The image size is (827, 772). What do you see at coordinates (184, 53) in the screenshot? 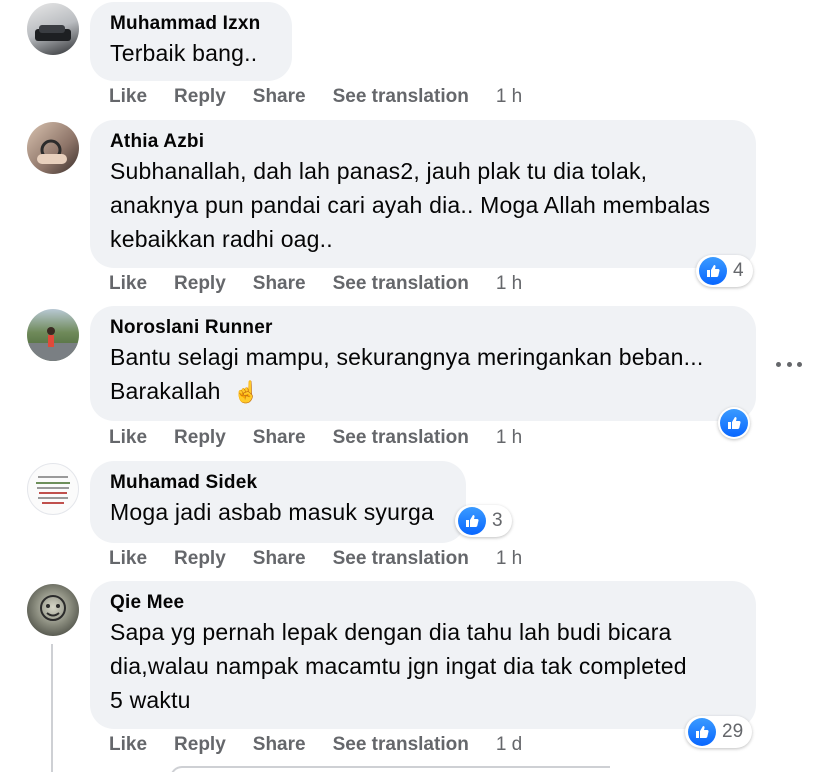
I see `comment-text: Terbaik bang..` at bounding box center [184, 53].